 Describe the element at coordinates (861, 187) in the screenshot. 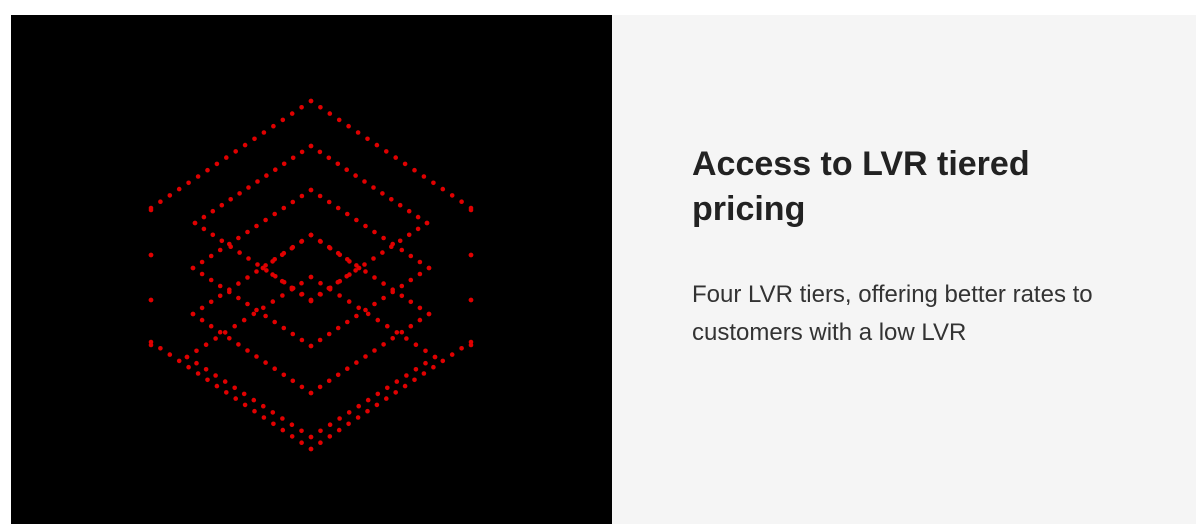

I see `feature-title: Access to LVR tiered pricing` at that location.